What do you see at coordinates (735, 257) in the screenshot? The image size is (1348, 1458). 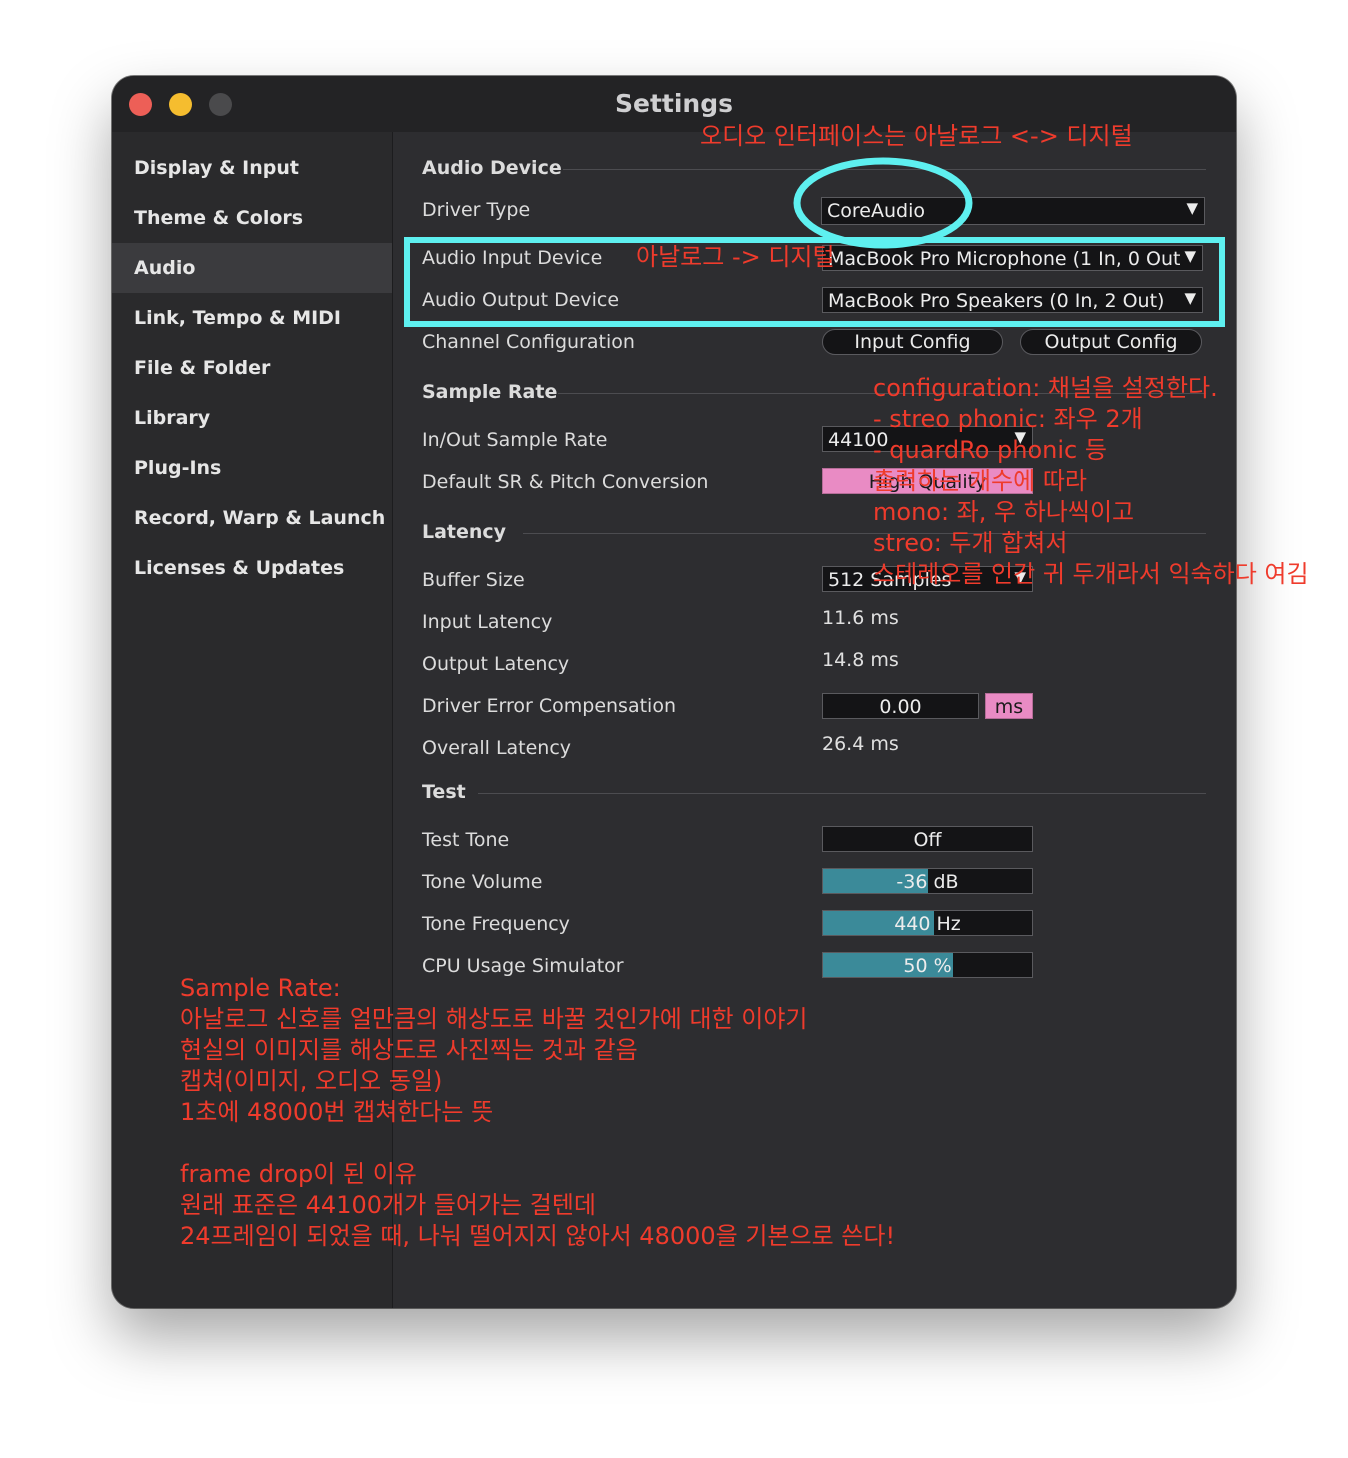 I see `annotation-input: 아날로그 -> 디지털` at bounding box center [735, 257].